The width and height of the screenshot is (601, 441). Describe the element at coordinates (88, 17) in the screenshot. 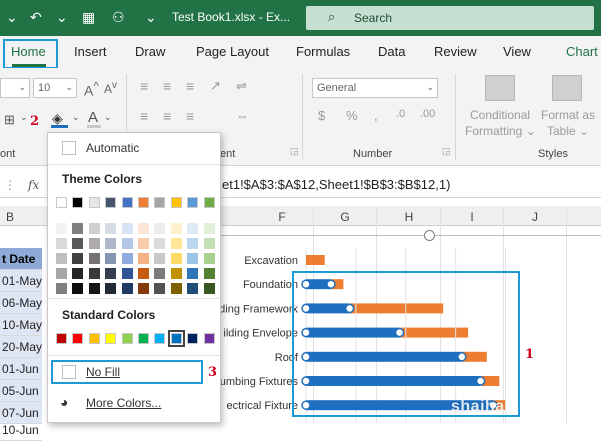

I see `form-icon: ▦` at that location.